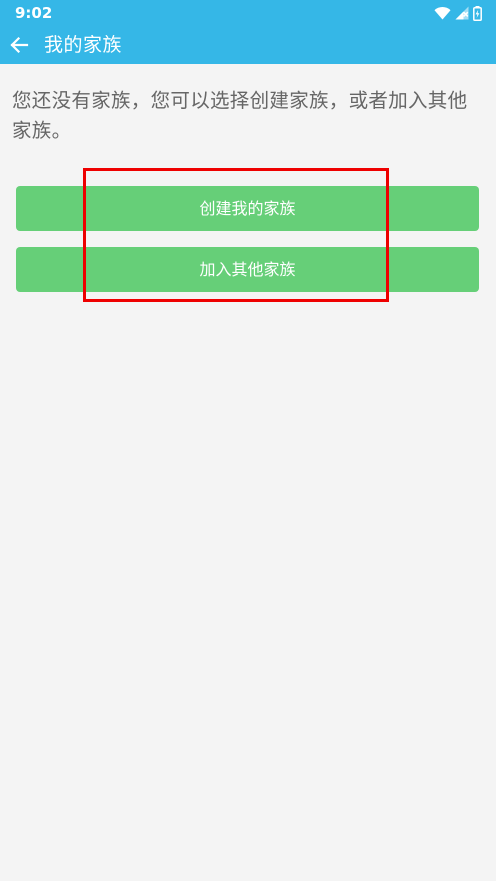 The height and width of the screenshot is (881, 496). What do you see at coordinates (34, 13) in the screenshot?
I see `status-time: 9:02` at bounding box center [34, 13].